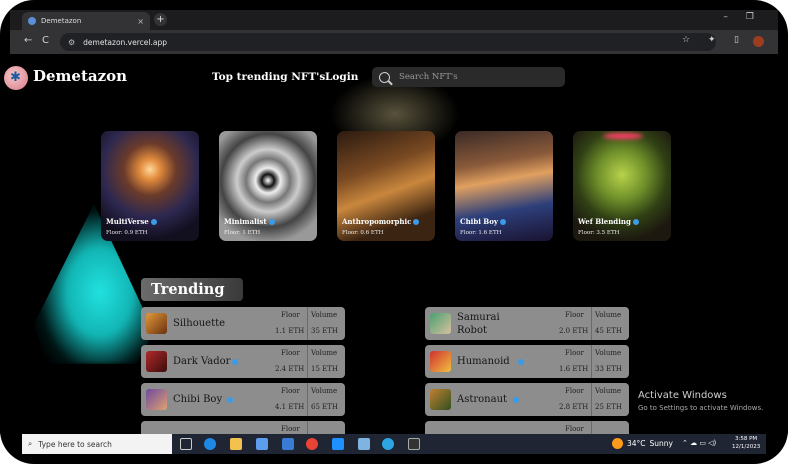 This screenshot has height=464, width=788. Describe the element at coordinates (325, 407) in the screenshot. I see `volume-value: 65 ETH` at that location.